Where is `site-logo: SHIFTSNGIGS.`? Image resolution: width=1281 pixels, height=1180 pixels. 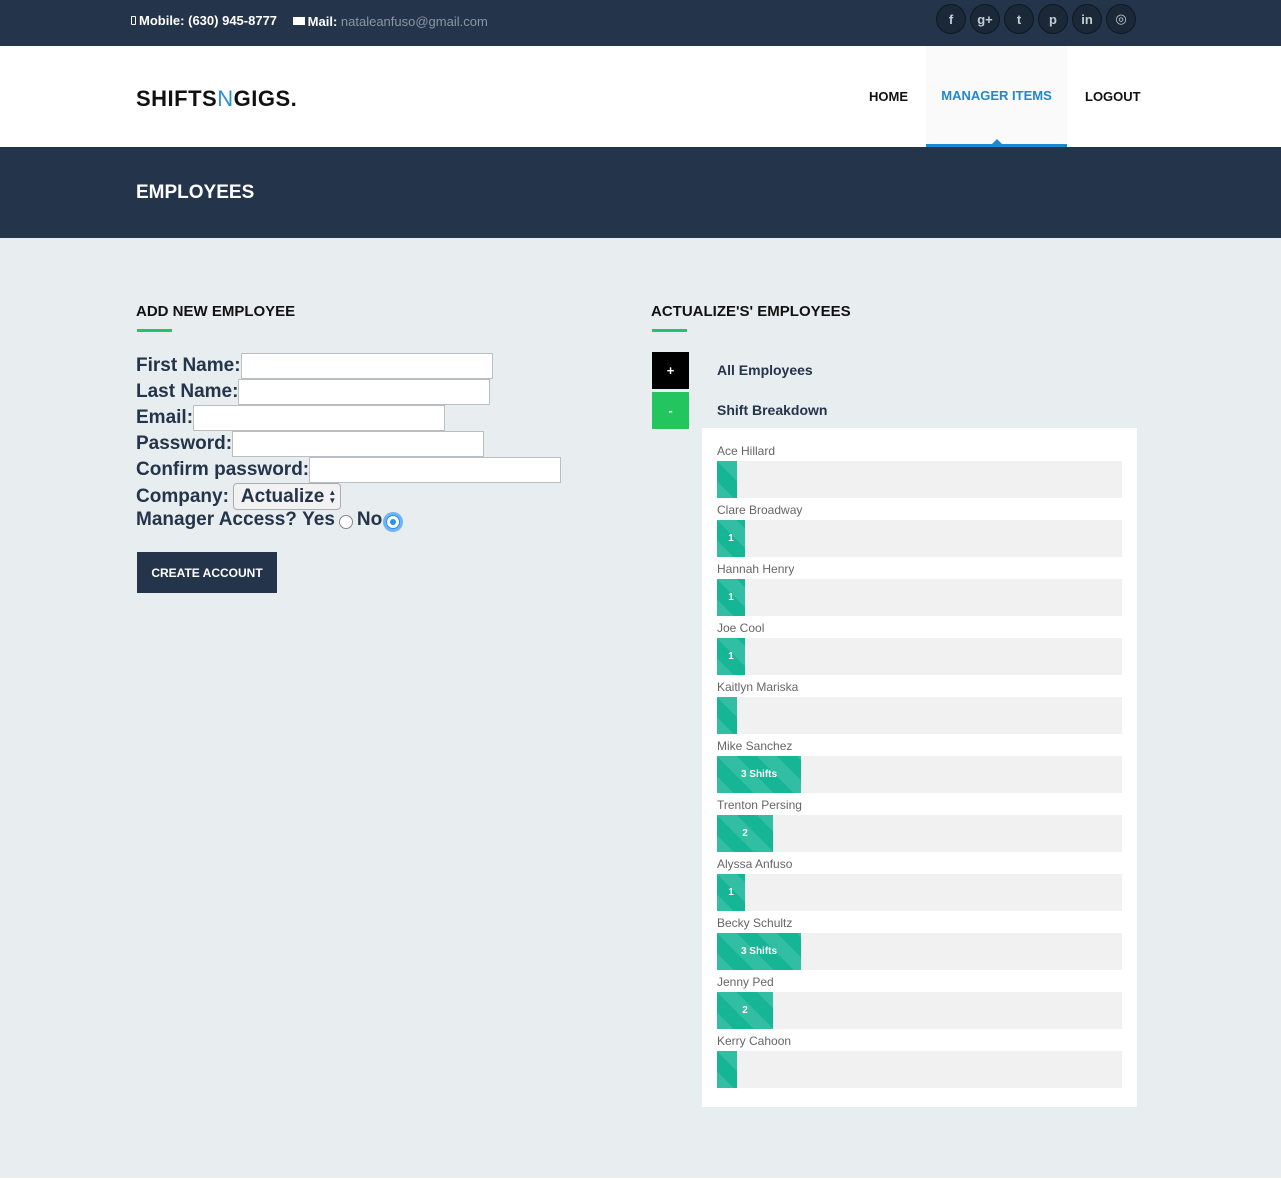
site-logo: SHIFTSNGIGS. is located at coordinates (216, 99).